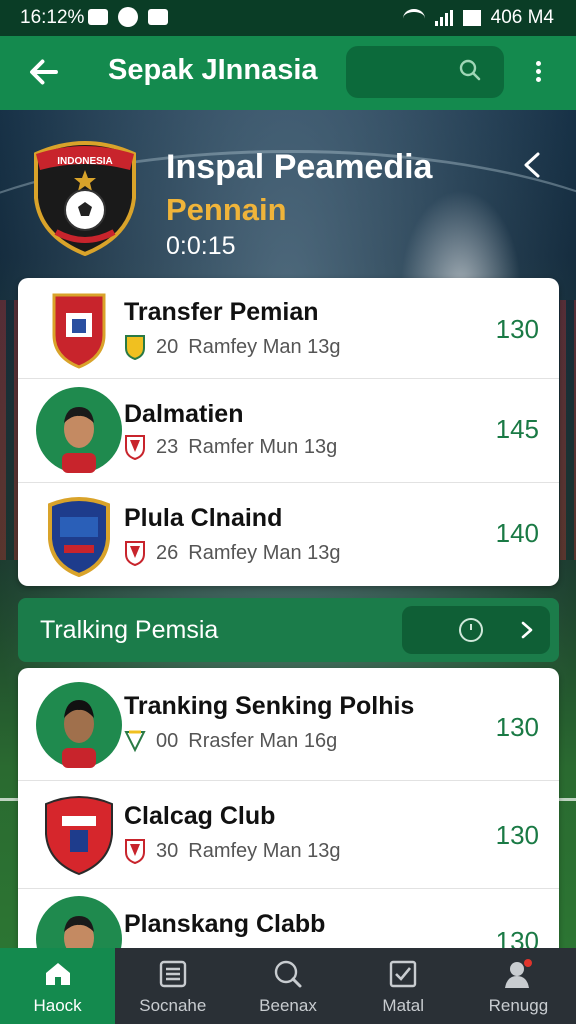 This screenshot has width=576, height=1024. Describe the element at coordinates (167, 740) in the screenshot. I see `item-number: 00` at that location.